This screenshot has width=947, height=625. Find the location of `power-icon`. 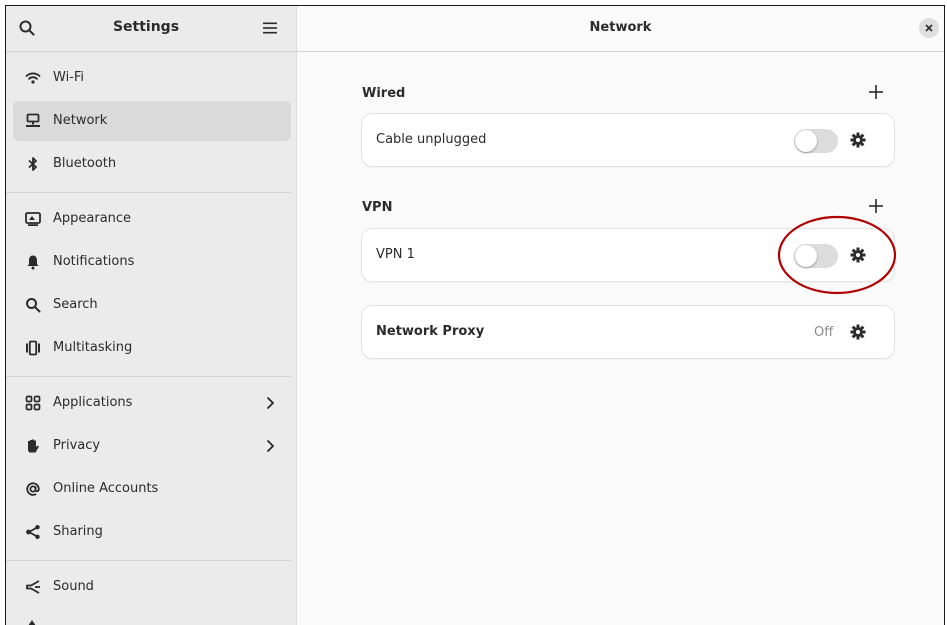

power-icon is located at coordinates (32, 622).